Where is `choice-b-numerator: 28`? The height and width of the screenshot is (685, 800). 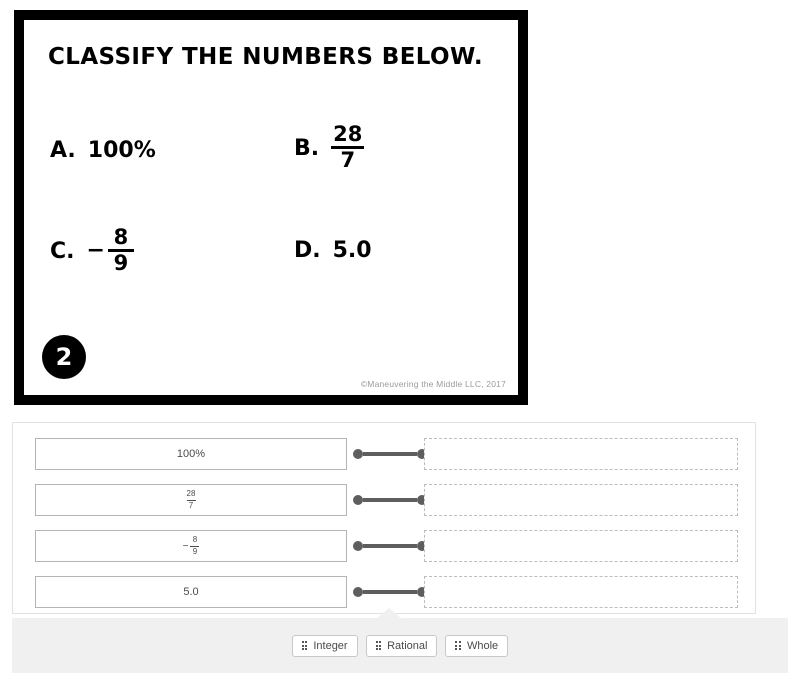 choice-b-numerator: 28 is located at coordinates (348, 134).